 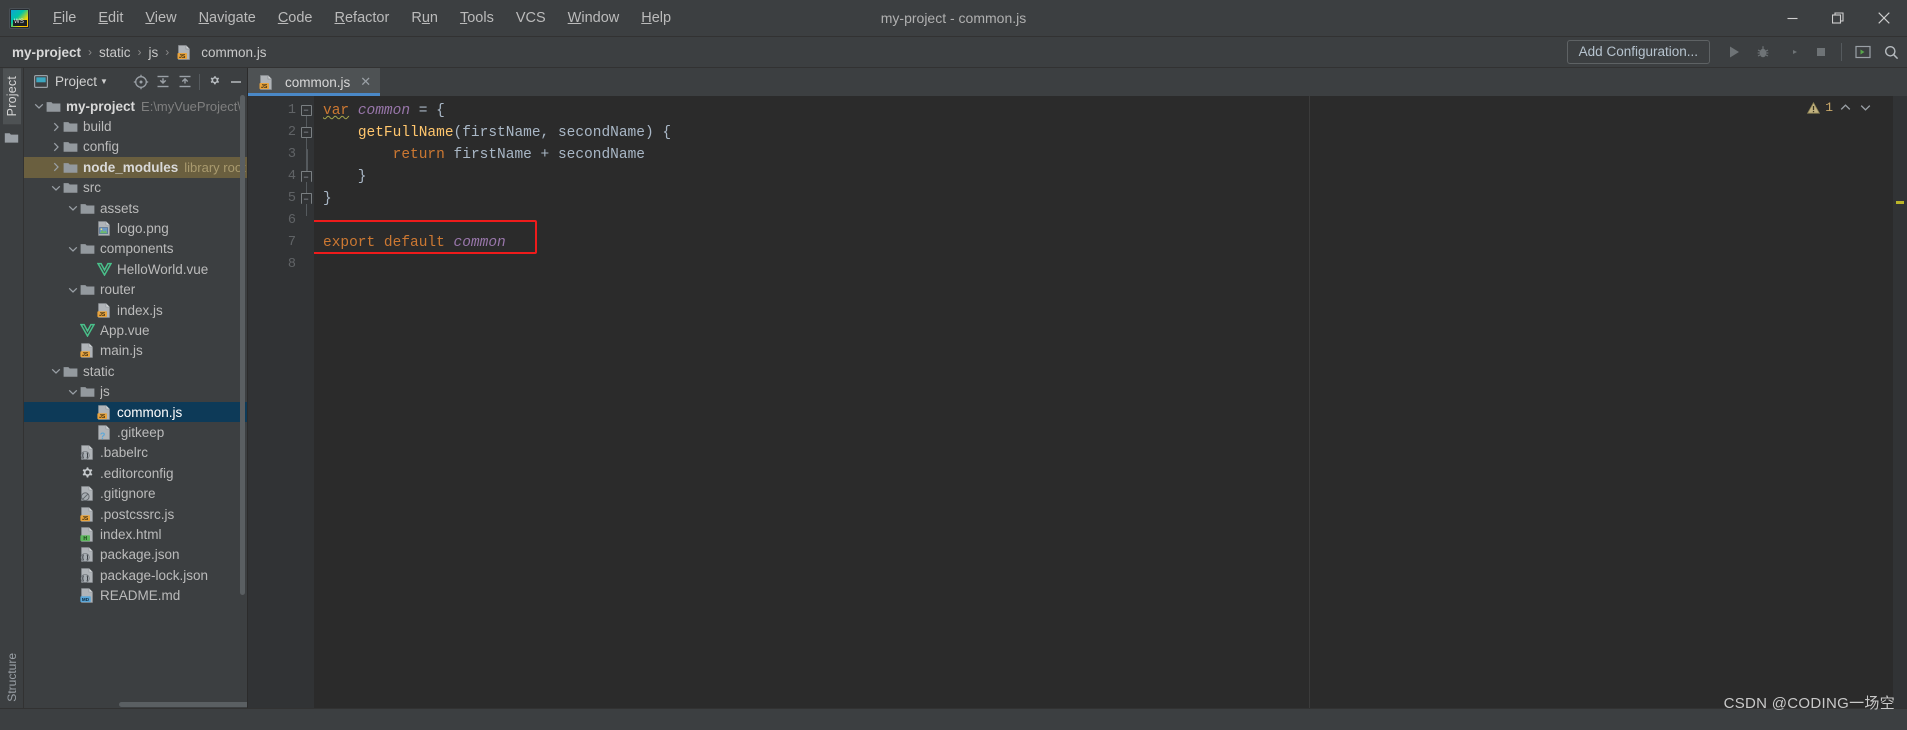 What do you see at coordinates (110, 18) in the screenshot?
I see `menu-edit: Edit` at bounding box center [110, 18].